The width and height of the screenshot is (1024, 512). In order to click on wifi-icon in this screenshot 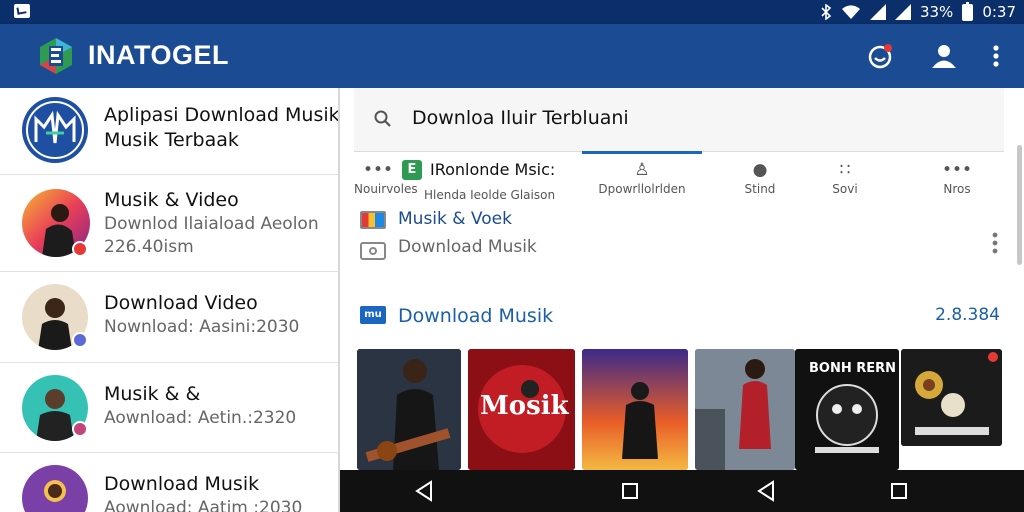, I will do `click(850, 12)`.